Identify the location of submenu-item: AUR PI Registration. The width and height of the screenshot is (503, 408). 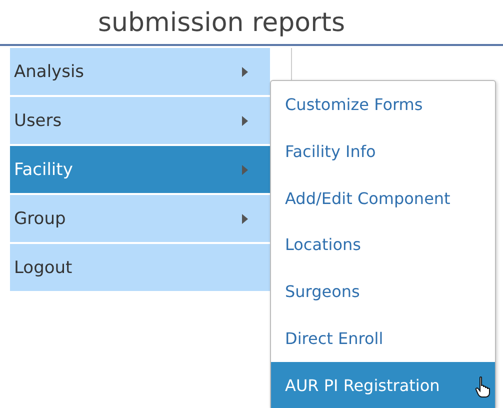
(383, 385).